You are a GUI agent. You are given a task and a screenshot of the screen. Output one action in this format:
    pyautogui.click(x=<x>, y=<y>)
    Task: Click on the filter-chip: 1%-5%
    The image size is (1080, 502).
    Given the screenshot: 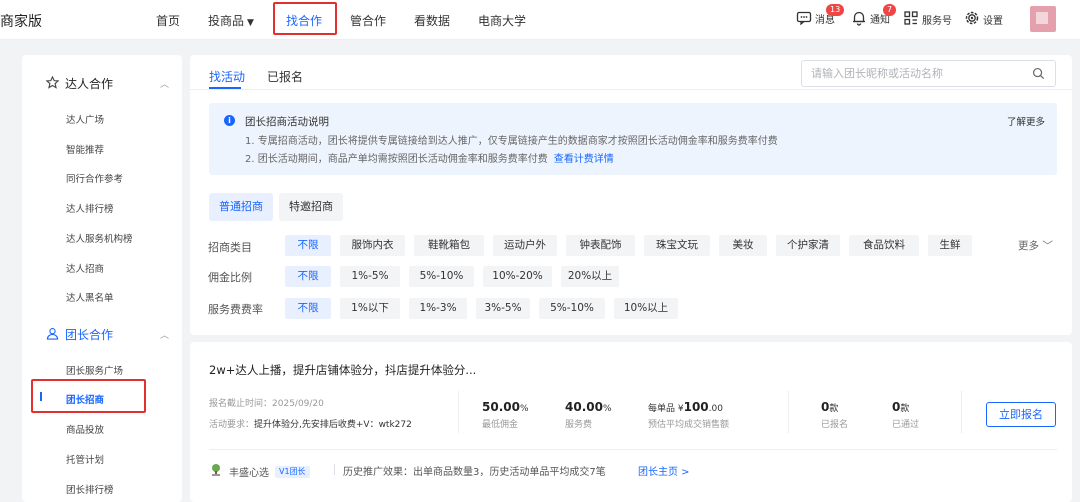 What is the action you would take?
    pyautogui.click(x=370, y=276)
    